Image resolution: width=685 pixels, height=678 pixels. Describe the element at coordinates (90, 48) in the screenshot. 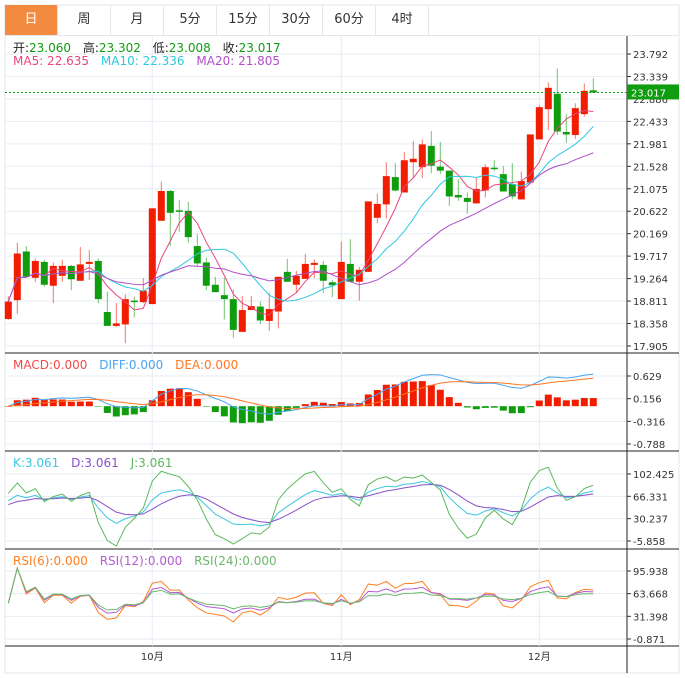

I see `high-label: 高:` at that location.